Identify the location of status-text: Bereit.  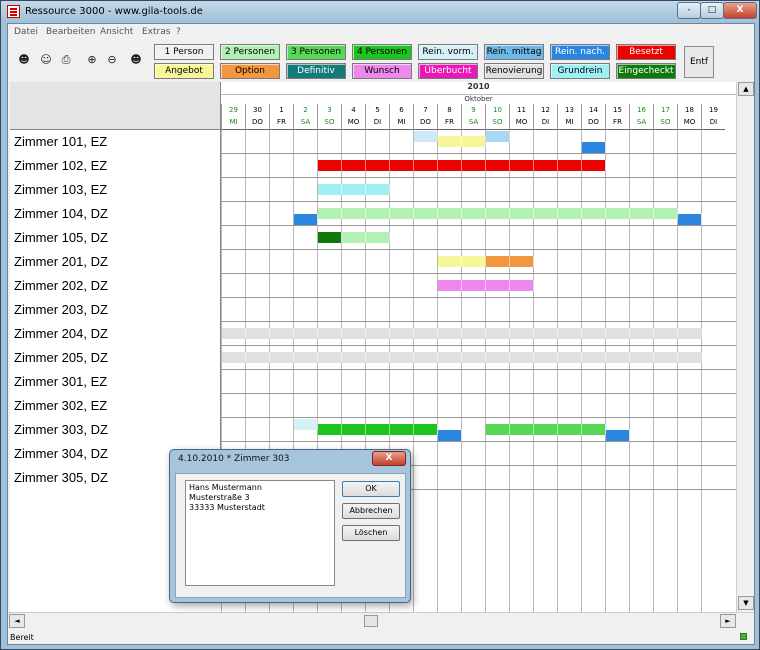
(22, 637).